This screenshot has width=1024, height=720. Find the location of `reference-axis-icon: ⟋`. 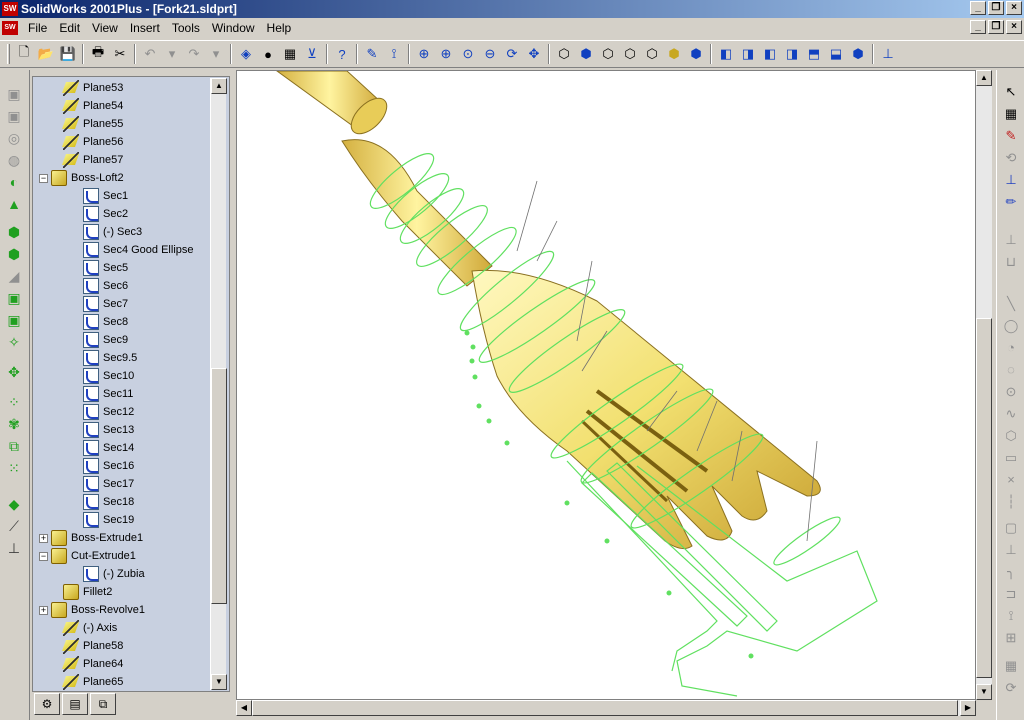

reference-axis-icon: ⟋ is located at coordinates (14, 526).